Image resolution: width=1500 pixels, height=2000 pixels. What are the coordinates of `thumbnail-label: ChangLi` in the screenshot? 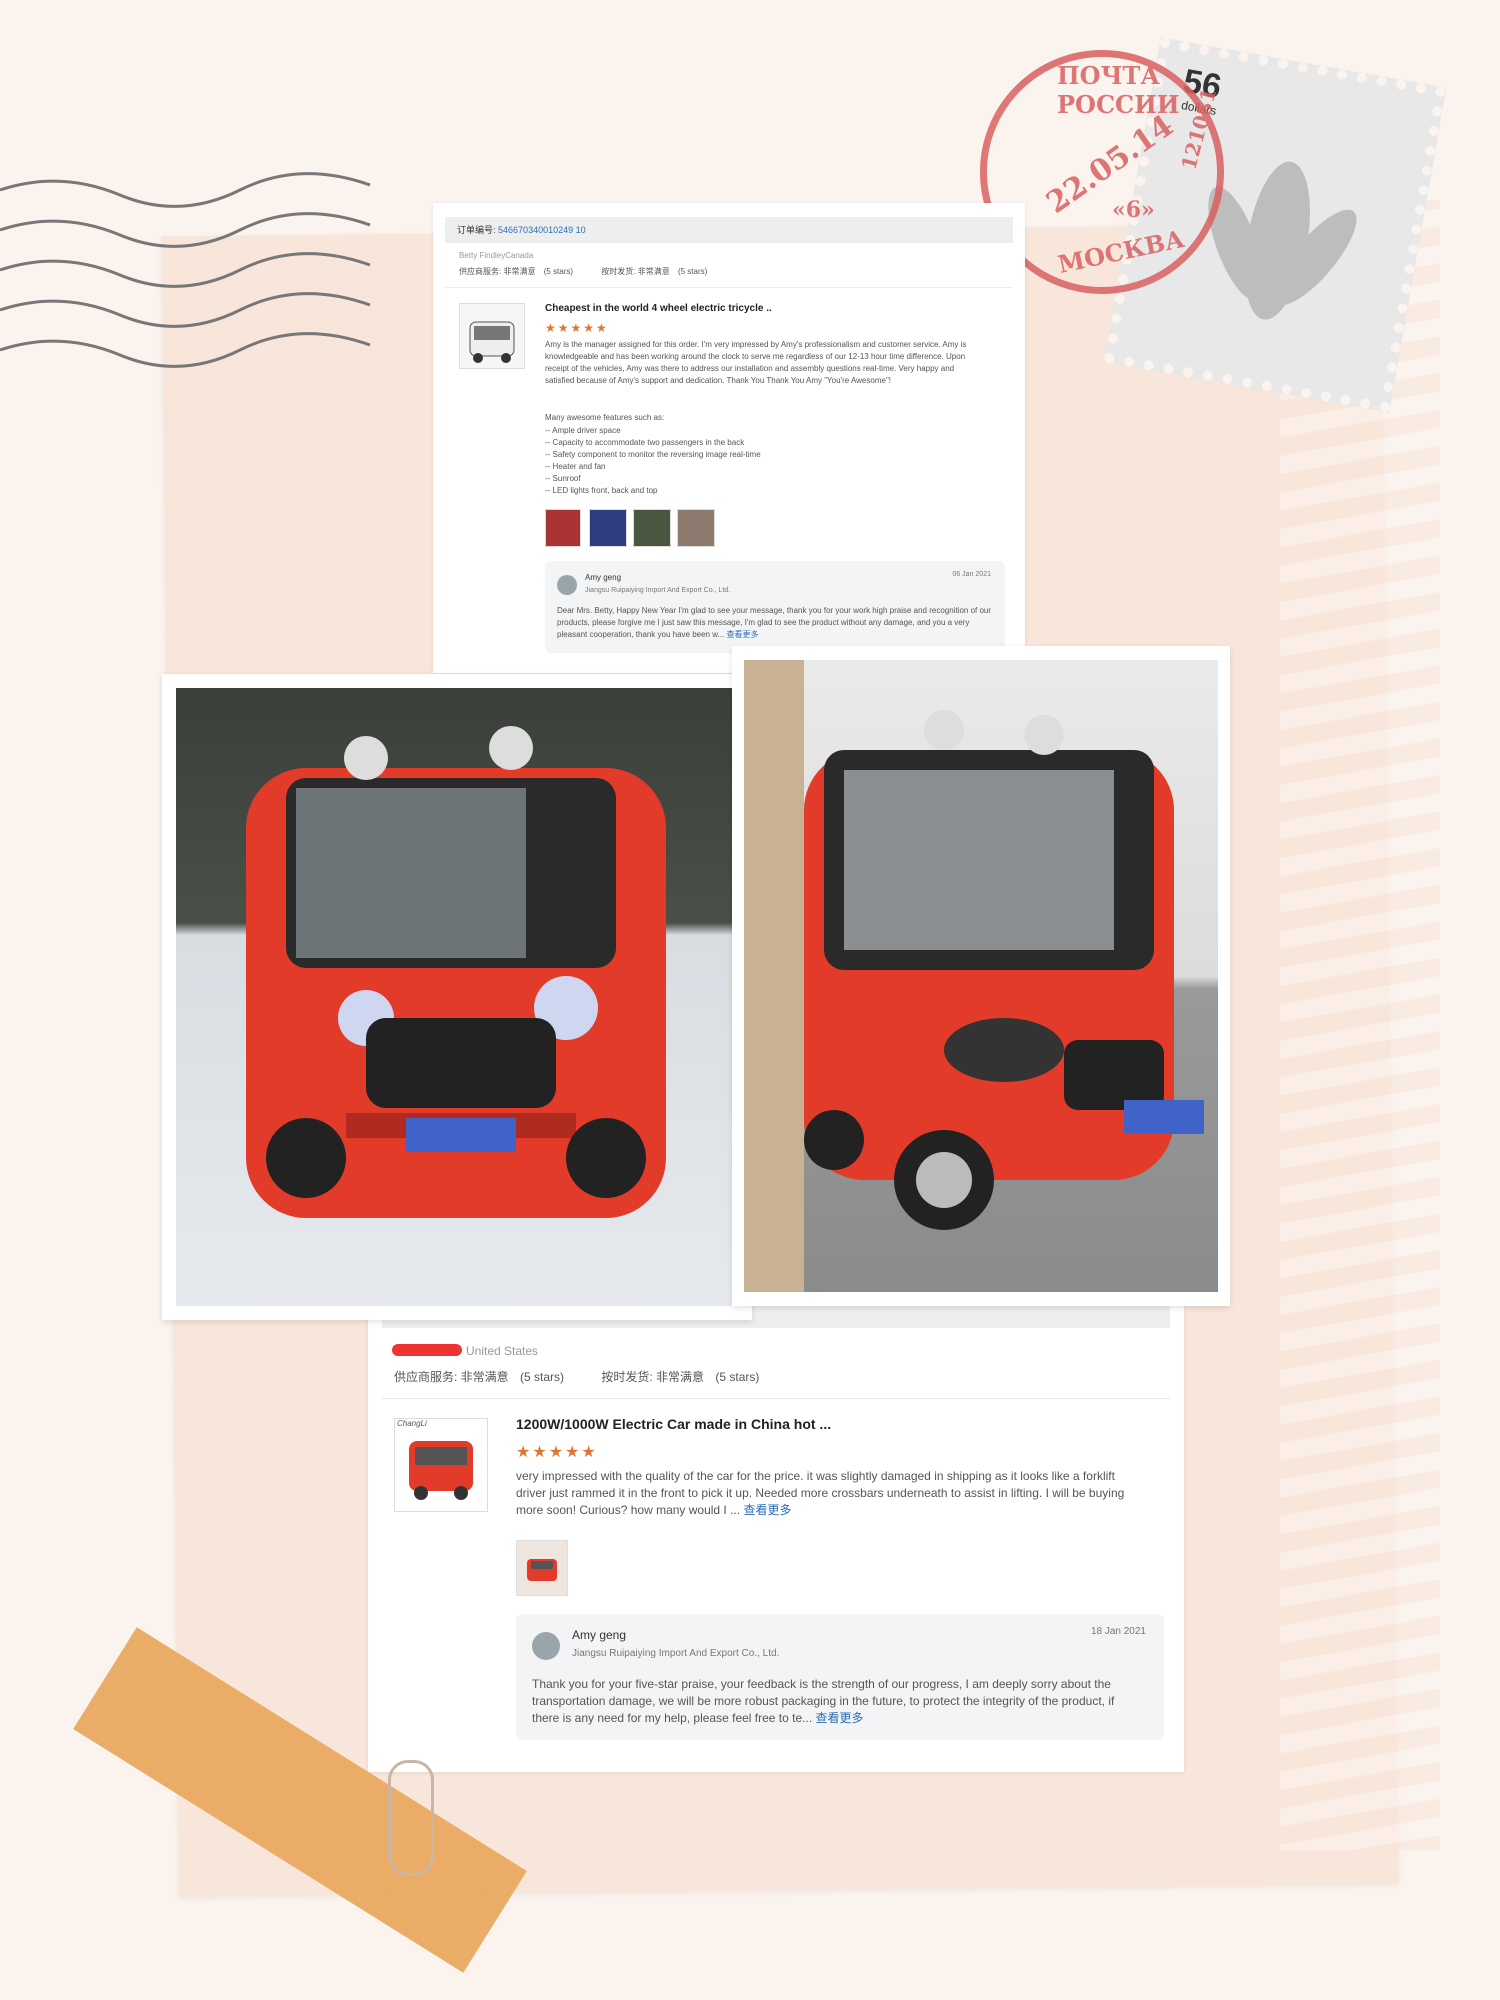 It's located at (412, 1423).